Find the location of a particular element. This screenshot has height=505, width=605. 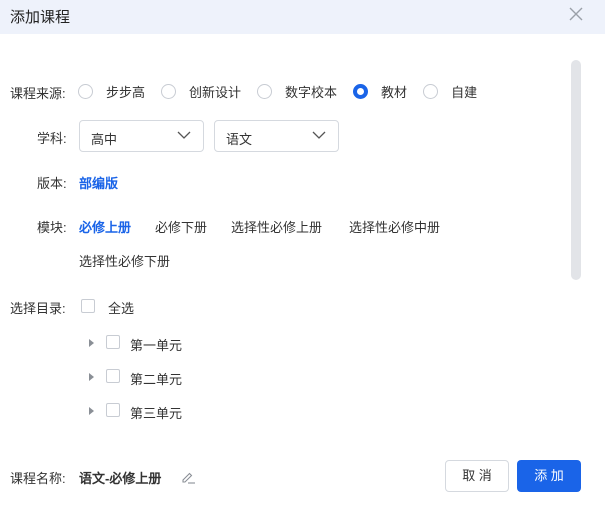

unit-label: 第三单元 is located at coordinates (156, 413).